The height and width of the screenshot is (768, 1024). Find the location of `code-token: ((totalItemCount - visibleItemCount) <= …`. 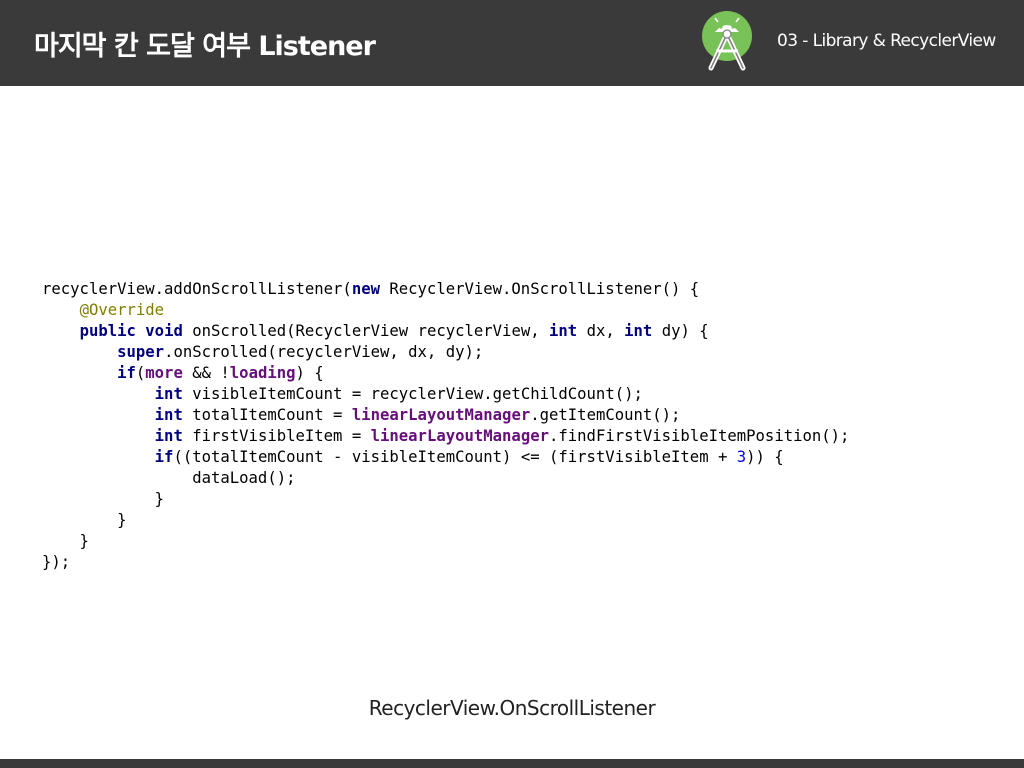

code-token: ((totalItemCount - visibleItemCount) <= … is located at coordinates (455, 457).